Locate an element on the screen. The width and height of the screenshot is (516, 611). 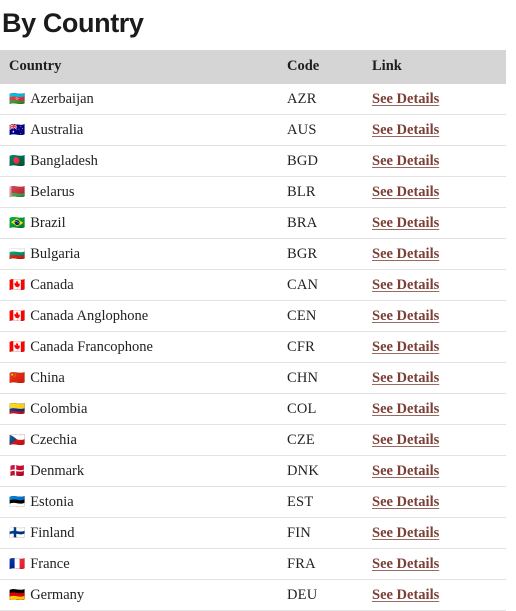
cell-country-code: FRA is located at coordinates (301, 563).